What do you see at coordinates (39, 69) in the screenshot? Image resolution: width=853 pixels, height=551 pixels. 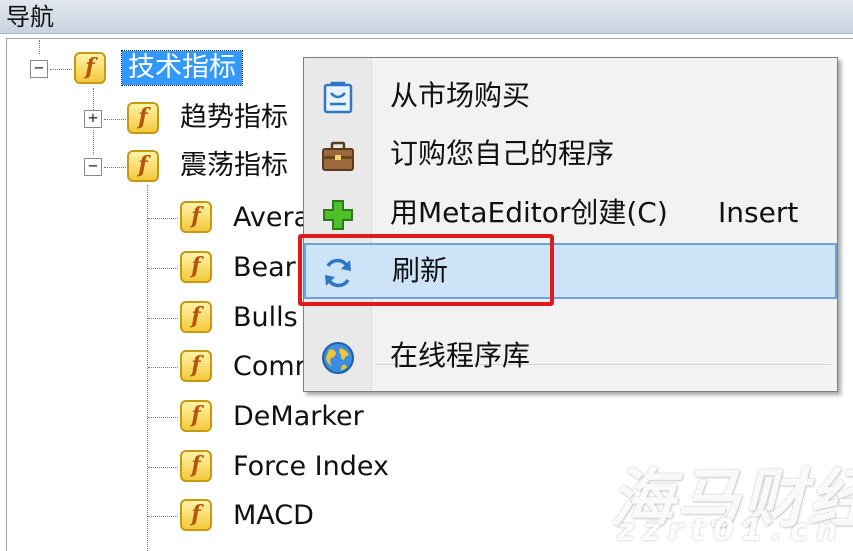 I see `root-collapse-toggle: −` at bounding box center [39, 69].